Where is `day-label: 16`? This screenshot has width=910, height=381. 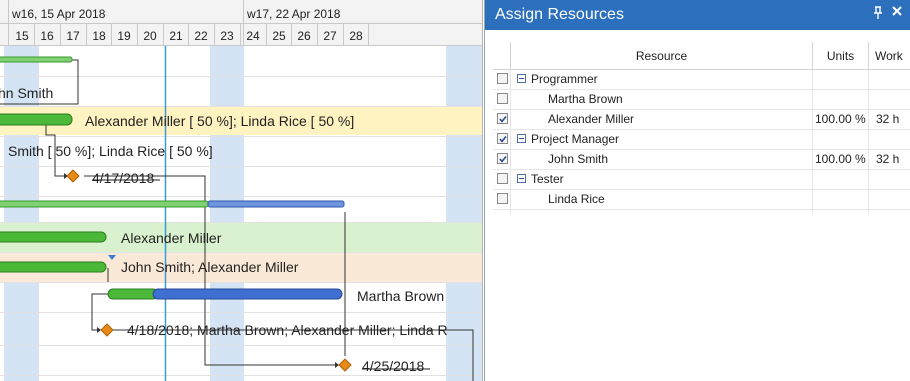
day-label: 16 is located at coordinates (47, 36).